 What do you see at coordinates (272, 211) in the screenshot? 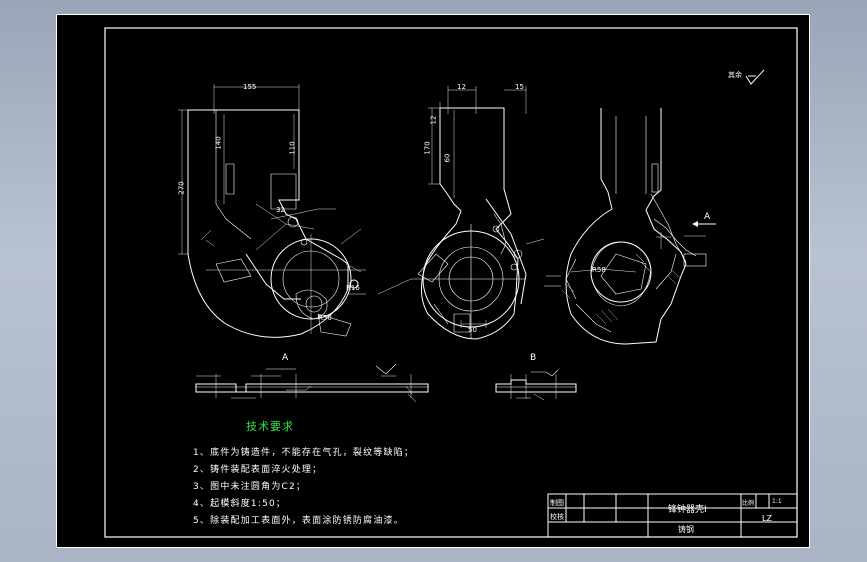
I see `front-view` at bounding box center [272, 211].